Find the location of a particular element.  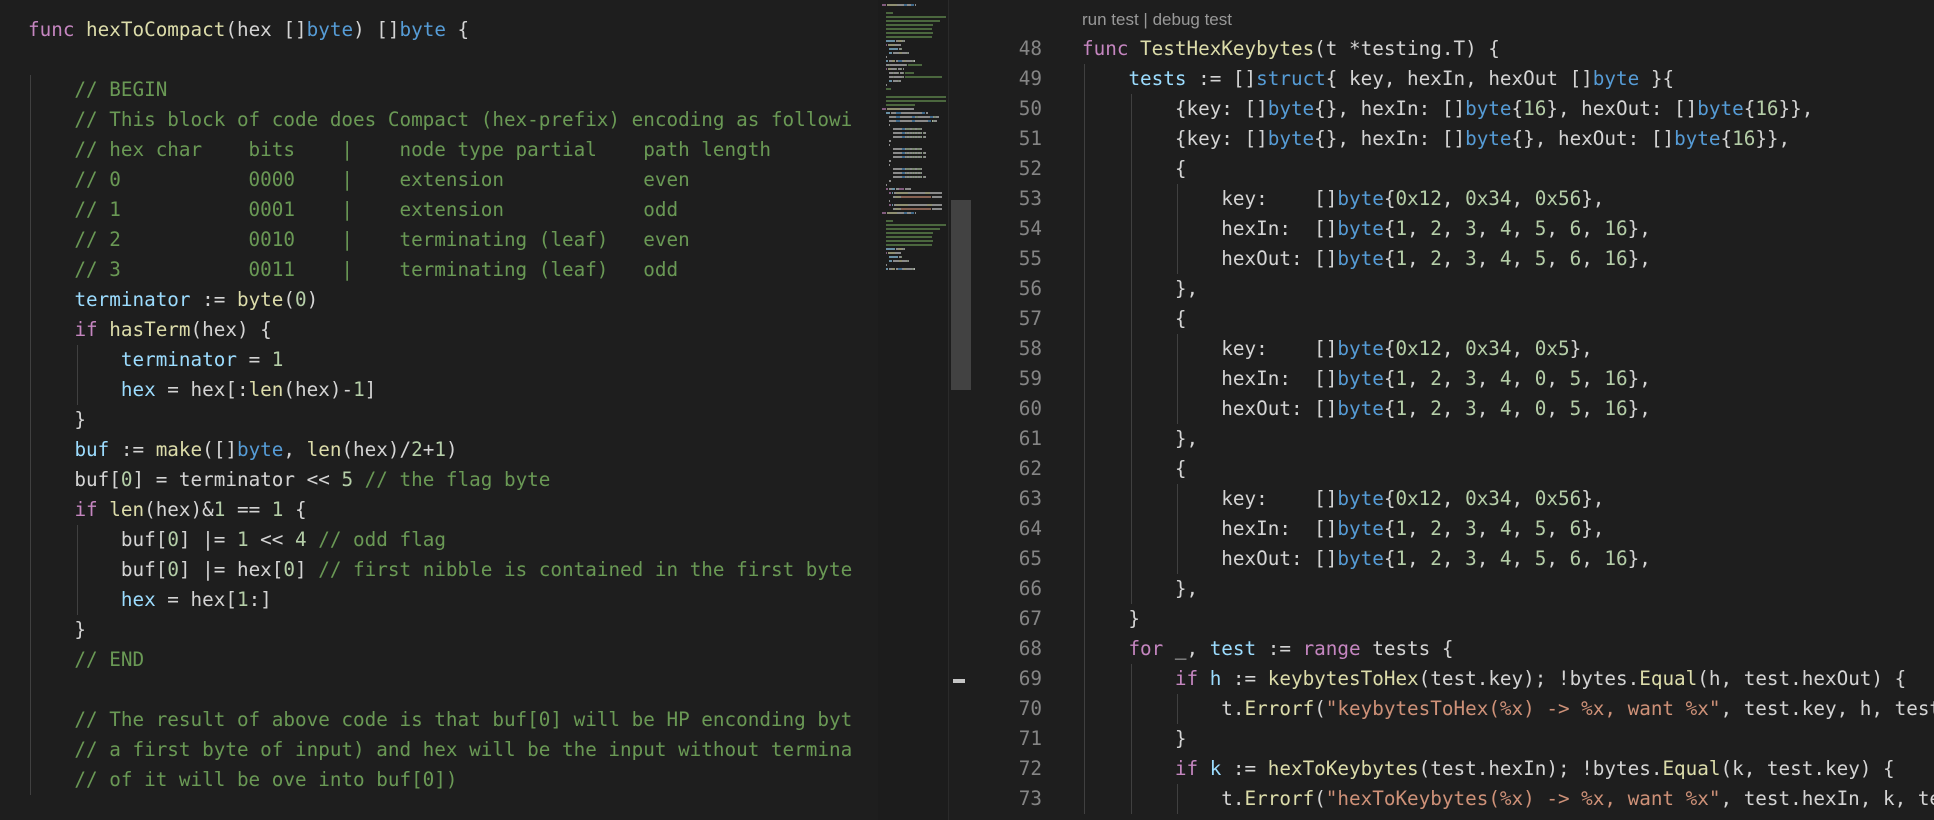

code-line: // 0 0000 | extension even is located at coordinates (358, 180).